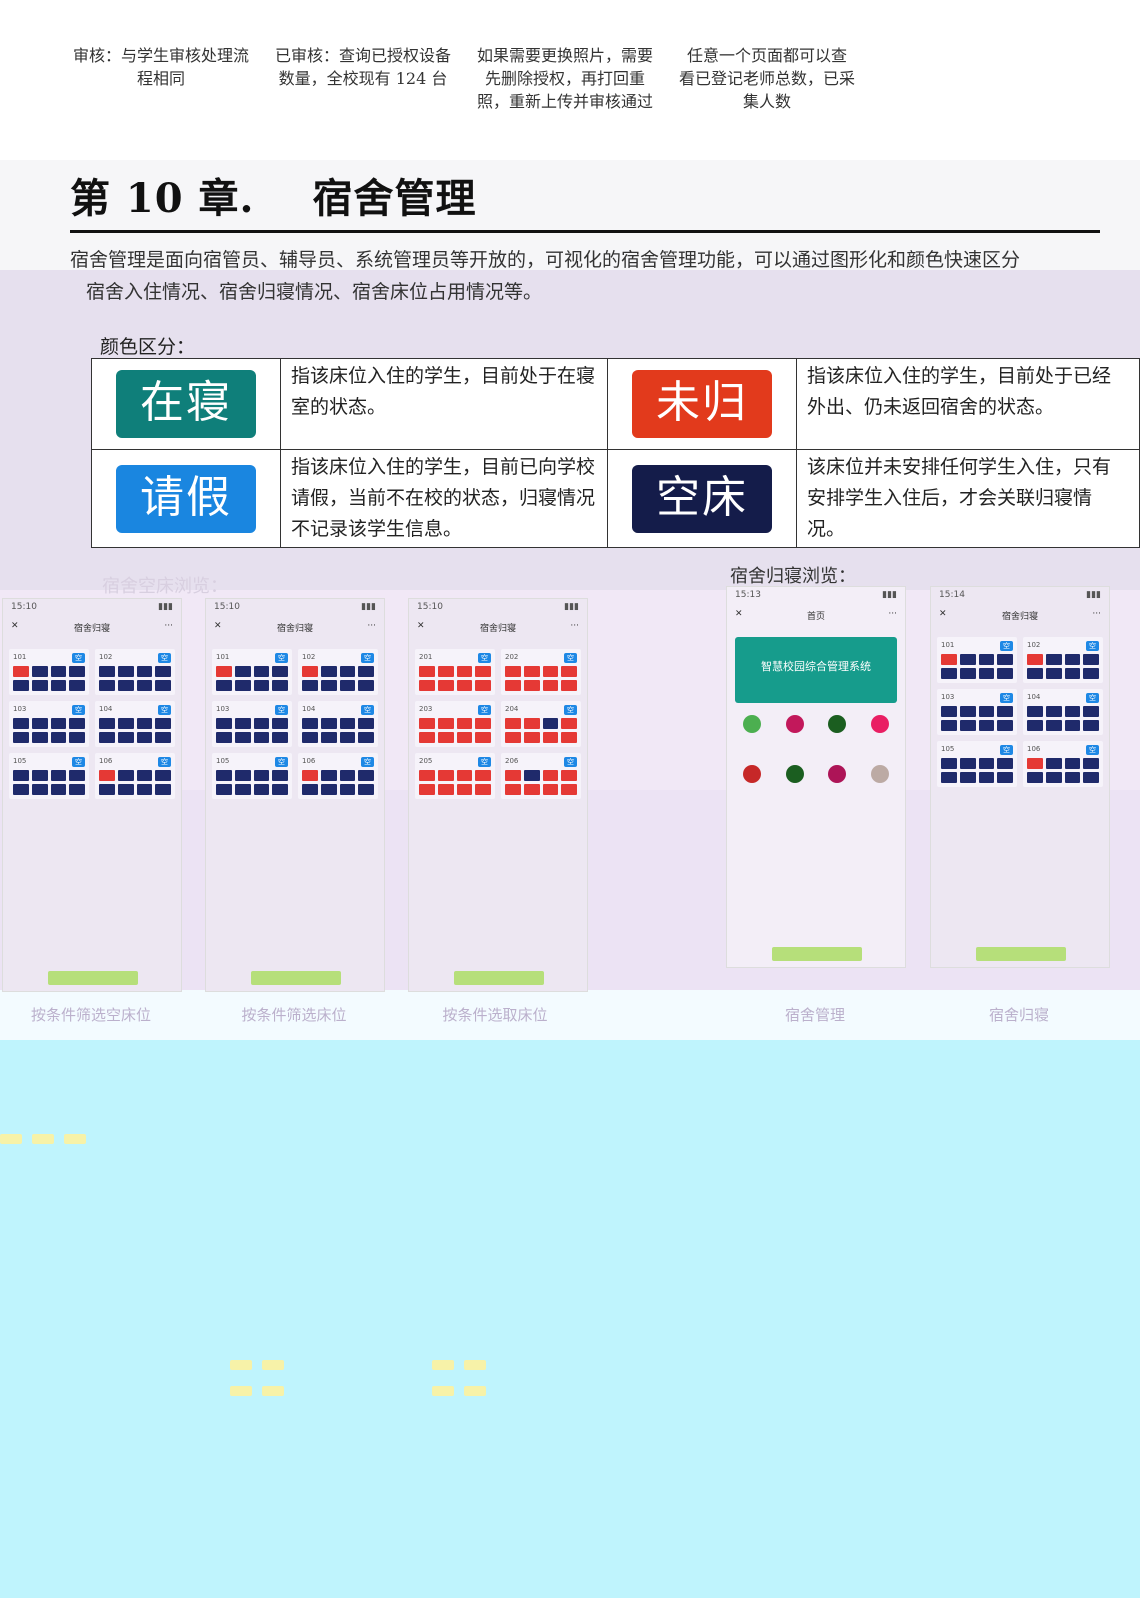 The height and width of the screenshot is (1598, 1140). Describe the element at coordinates (498, 724) in the screenshot. I see `room-grid: 201 空 202 空 203 空 204 空 205 空 206 空` at that location.